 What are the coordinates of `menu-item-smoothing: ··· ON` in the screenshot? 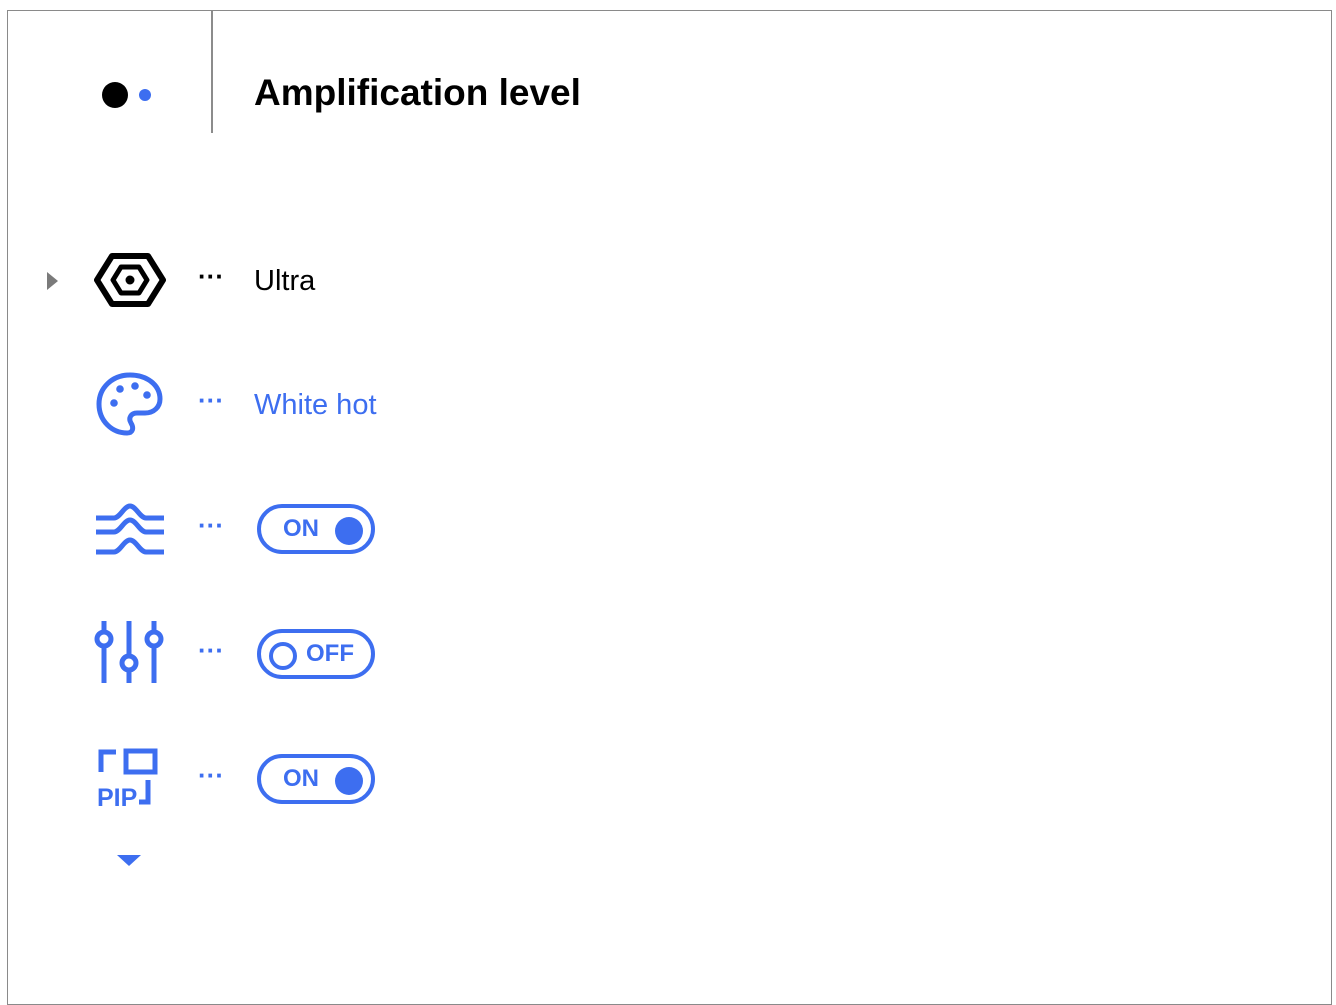 It's located at (340, 529).